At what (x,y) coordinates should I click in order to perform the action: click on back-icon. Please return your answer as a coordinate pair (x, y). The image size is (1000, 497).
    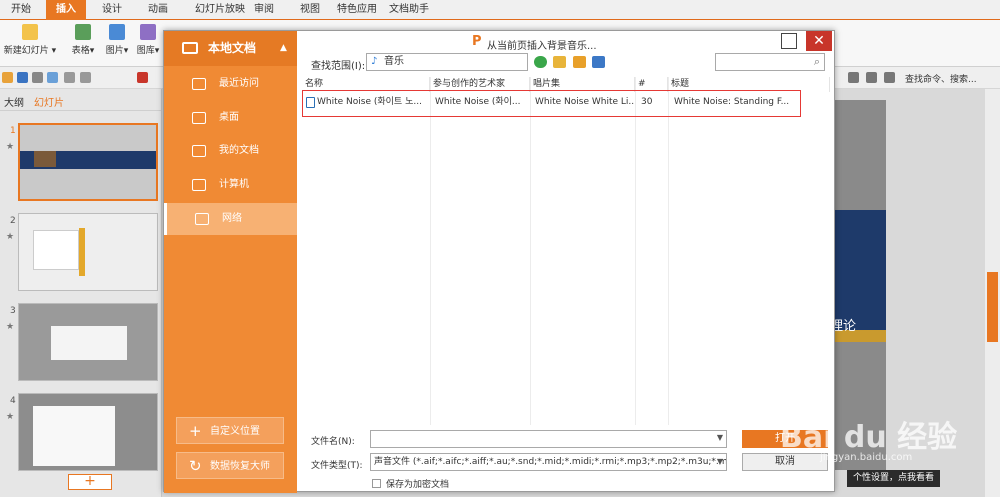
    Looking at the image, I should click on (540, 62).